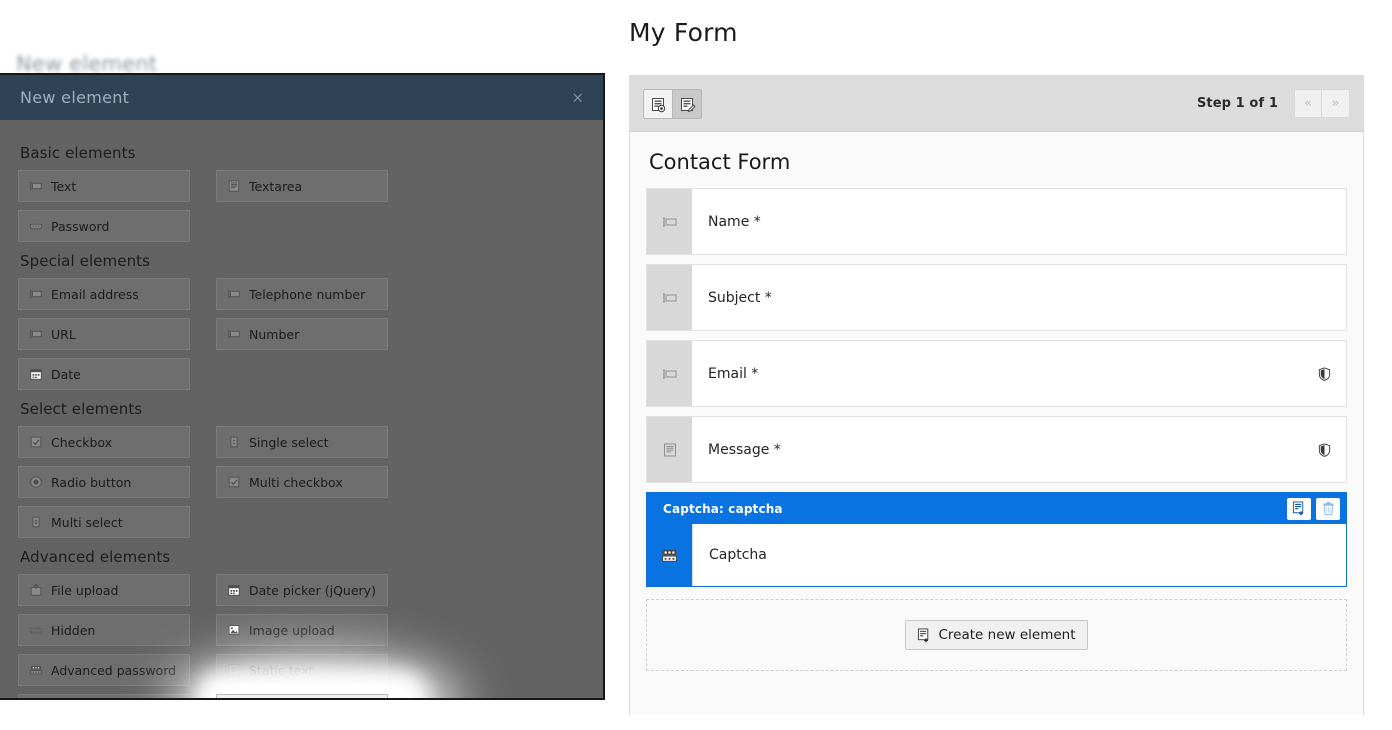  I want to click on selected-row-actions, so click(1313, 508).